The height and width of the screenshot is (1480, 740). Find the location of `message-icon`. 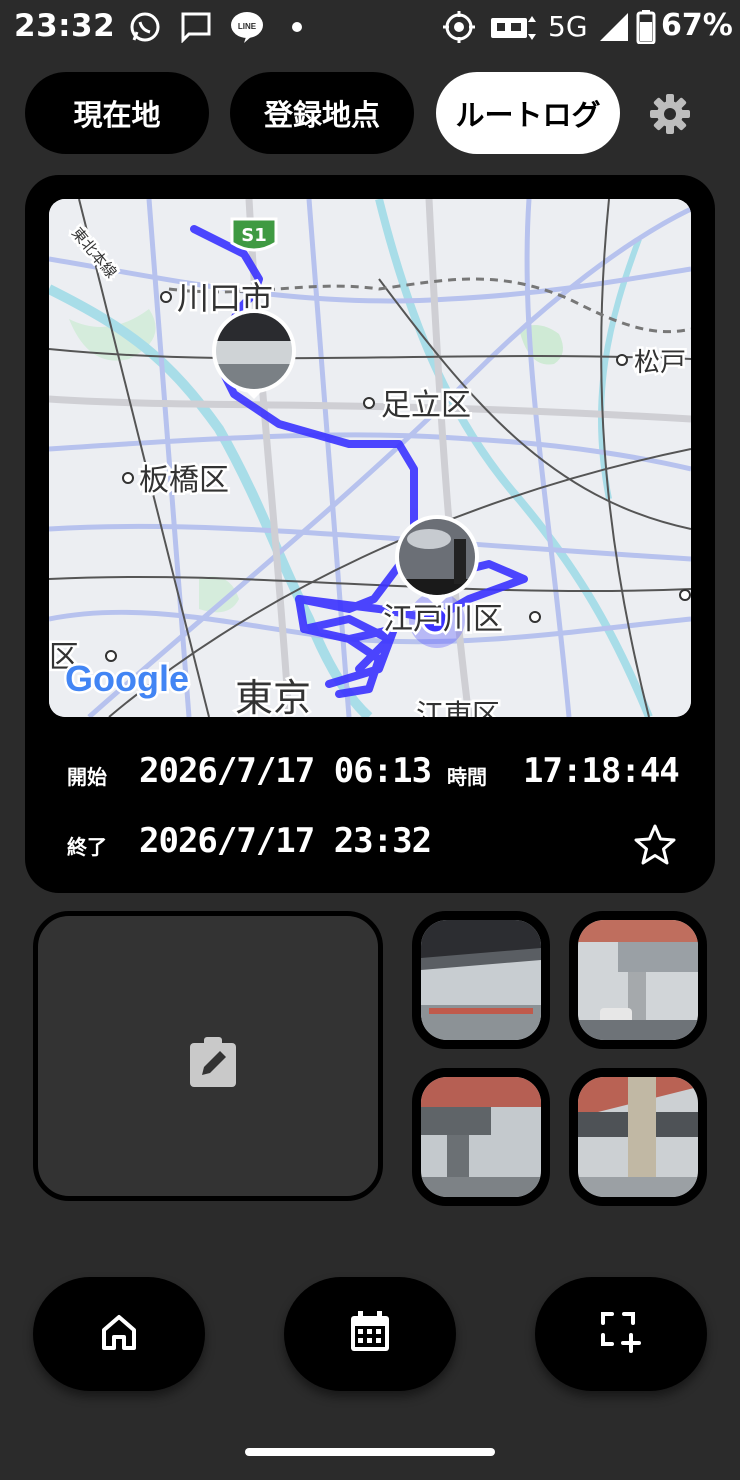

message-icon is located at coordinates (196, 27).